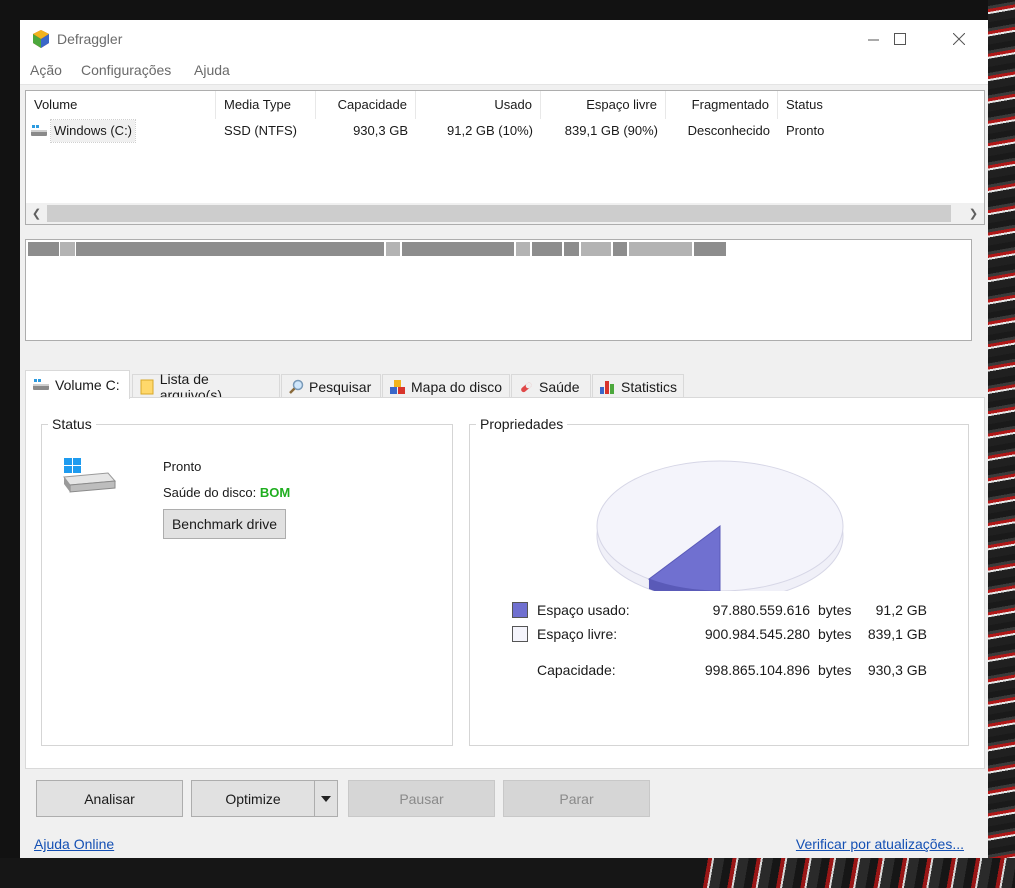  Describe the element at coordinates (296, 386) in the screenshot. I see `search-icon` at that location.